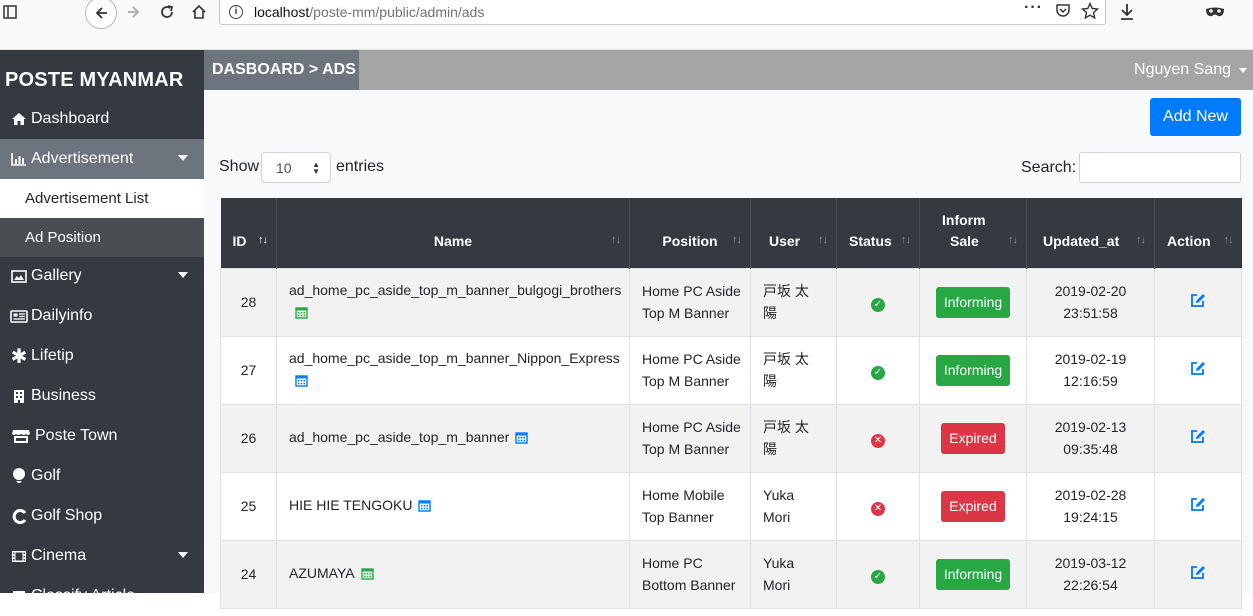  Describe the element at coordinates (878, 305) in the screenshot. I see `check-circle-icon: ✓` at that location.